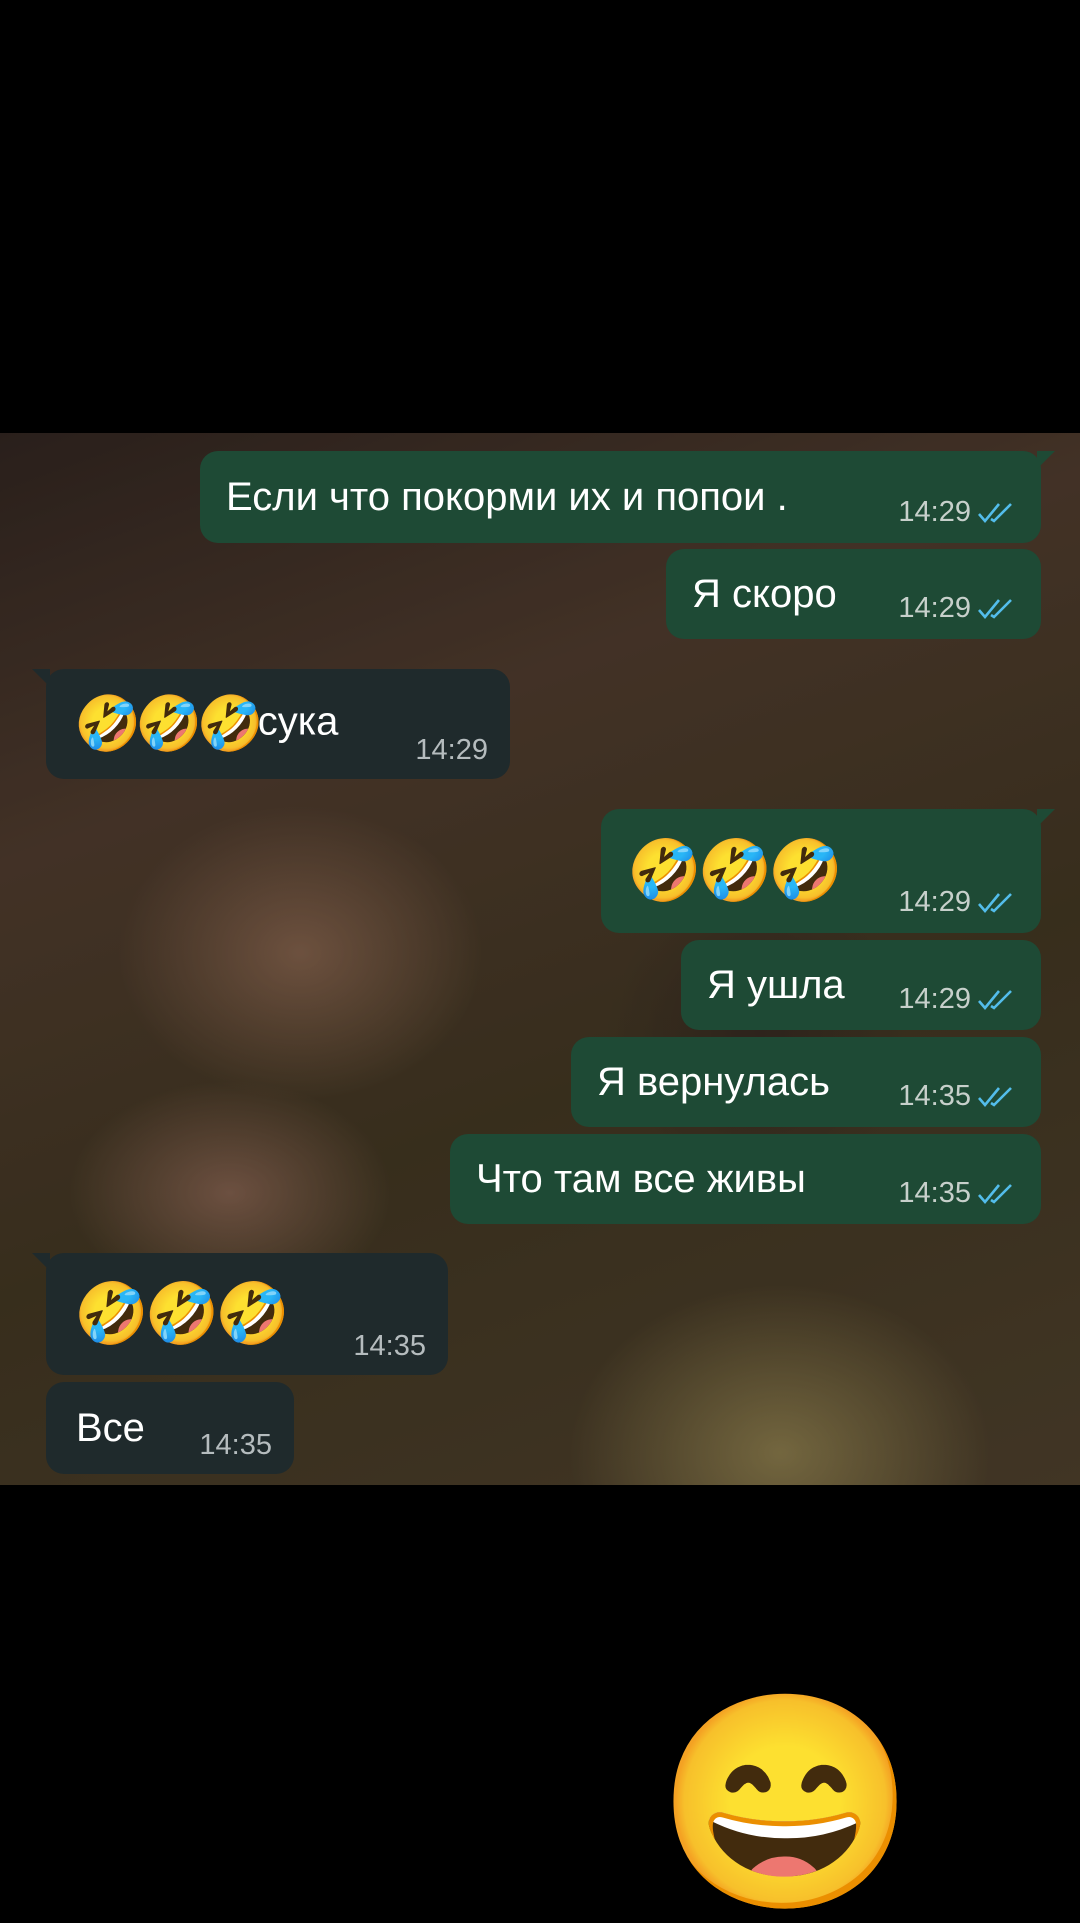 This screenshot has width=1080, height=1923. I want to click on message-incoming: 🤣🤣🤣 14:35, so click(240, 1314).